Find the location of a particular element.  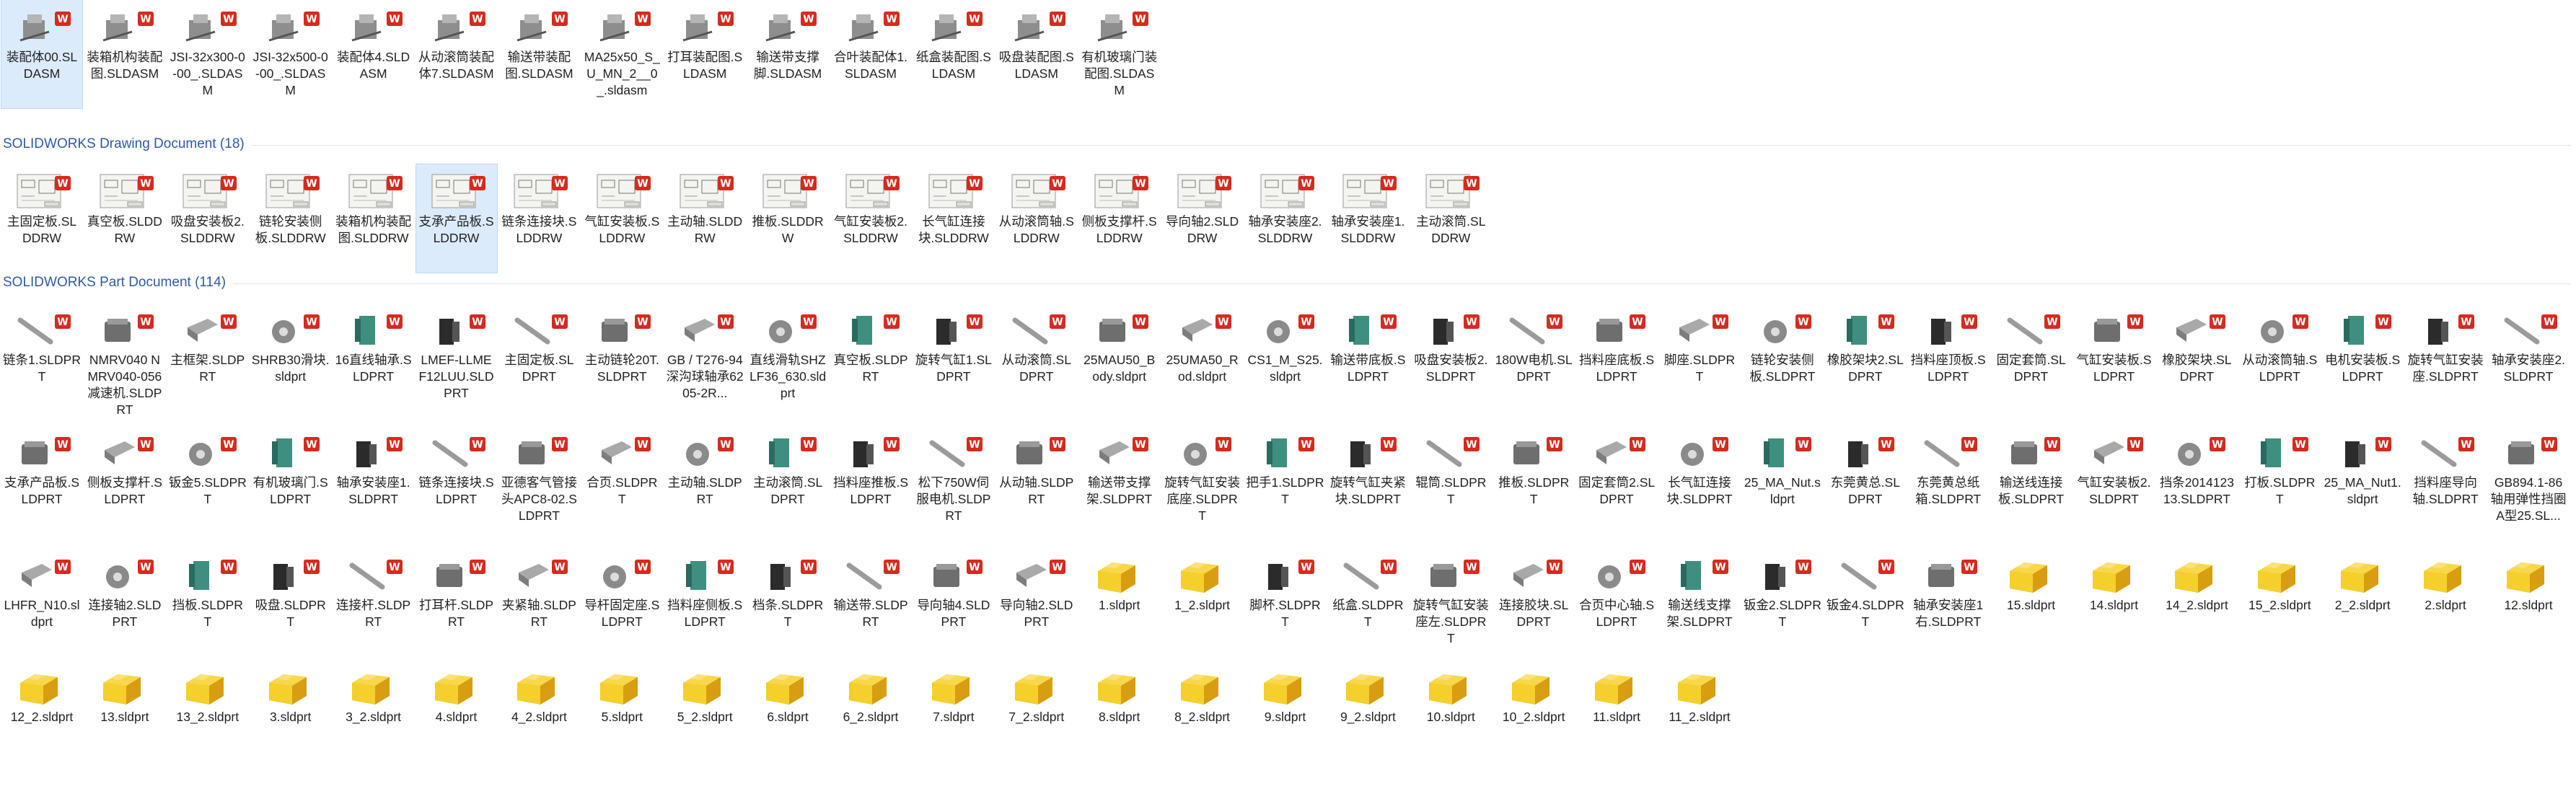

file-item-part: W 16直线轴承.SLDPRT is located at coordinates (373, 357).